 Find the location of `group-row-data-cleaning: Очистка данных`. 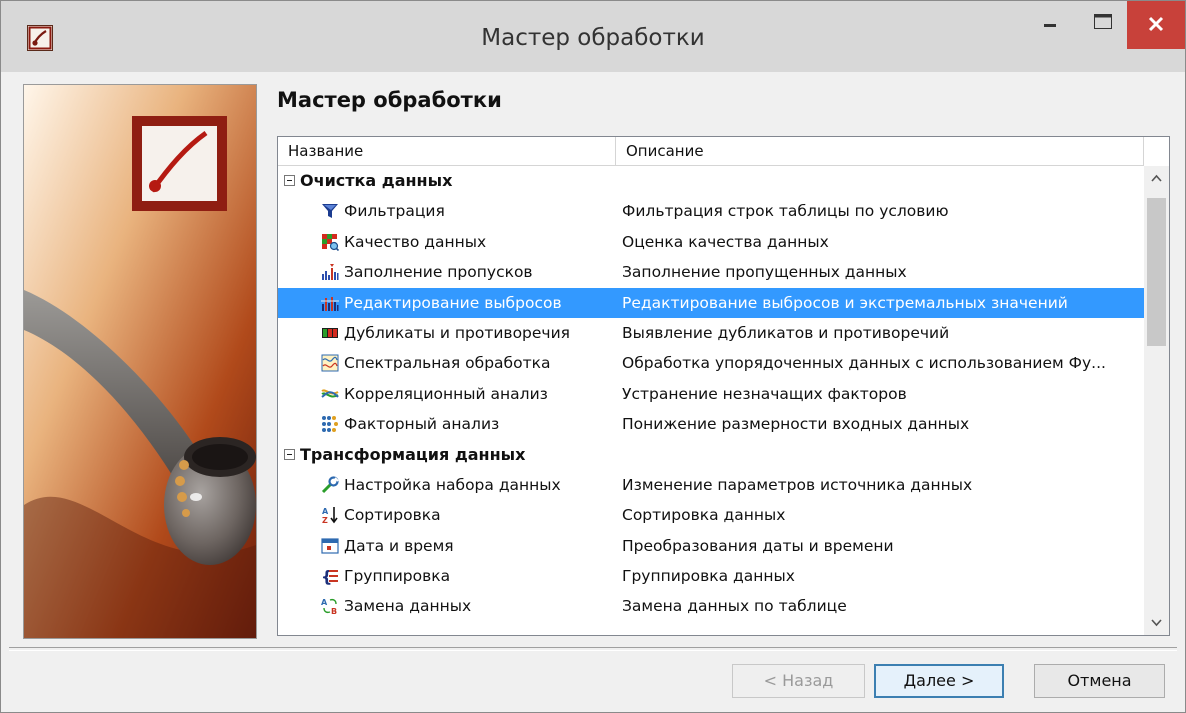

group-row-data-cleaning: Очистка данных is located at coordinates (711, 181).